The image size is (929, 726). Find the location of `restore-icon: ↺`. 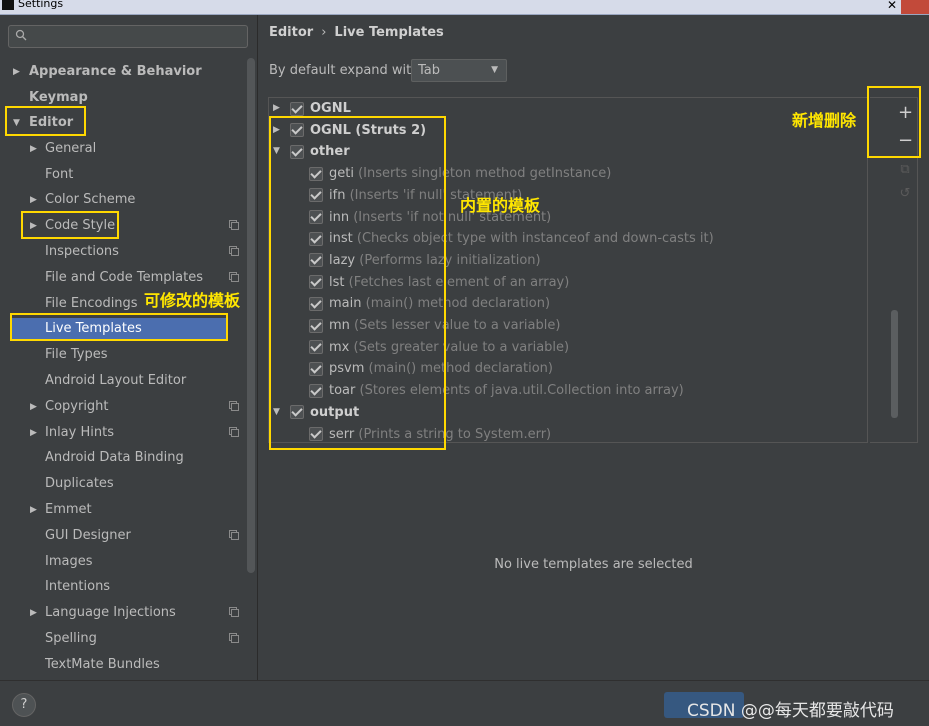

restore-icon: ↺ is located at coordinates (905, 193).